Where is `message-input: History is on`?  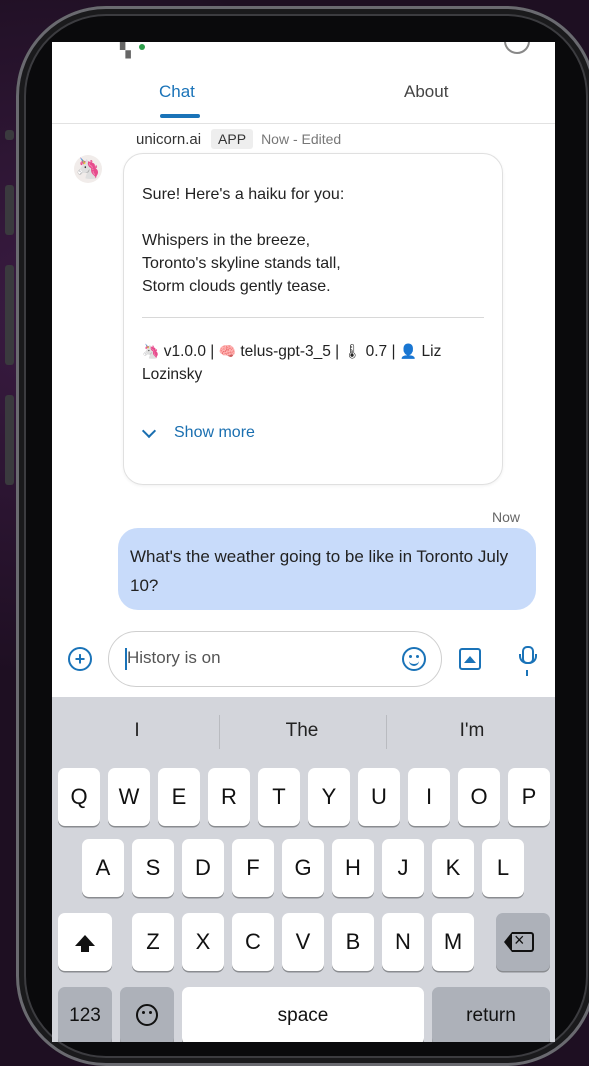
message-input: History is on is located at coordinates (275, 659).